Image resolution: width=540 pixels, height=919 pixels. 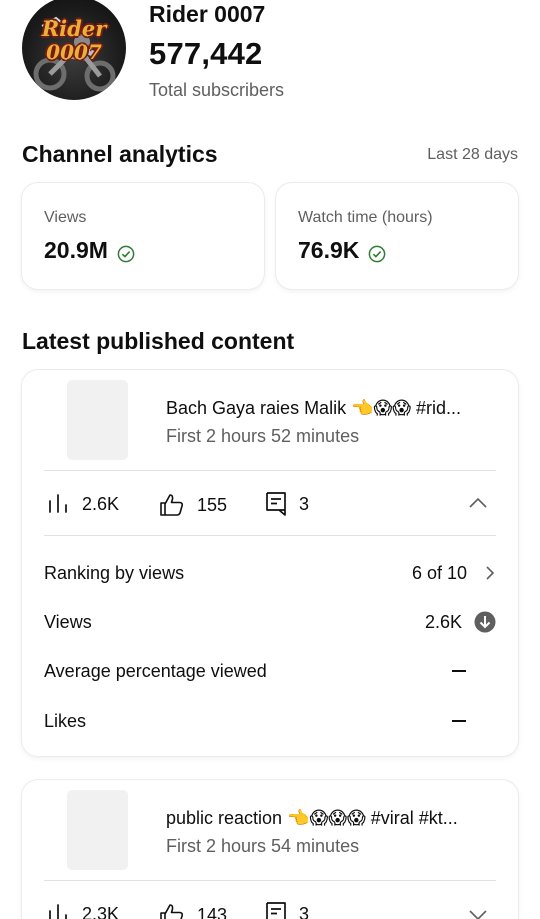 What do you see at coordinates (101, 911) in the screenshot?
I see `views-count: 2.3K` at bounding box center [101, 911].